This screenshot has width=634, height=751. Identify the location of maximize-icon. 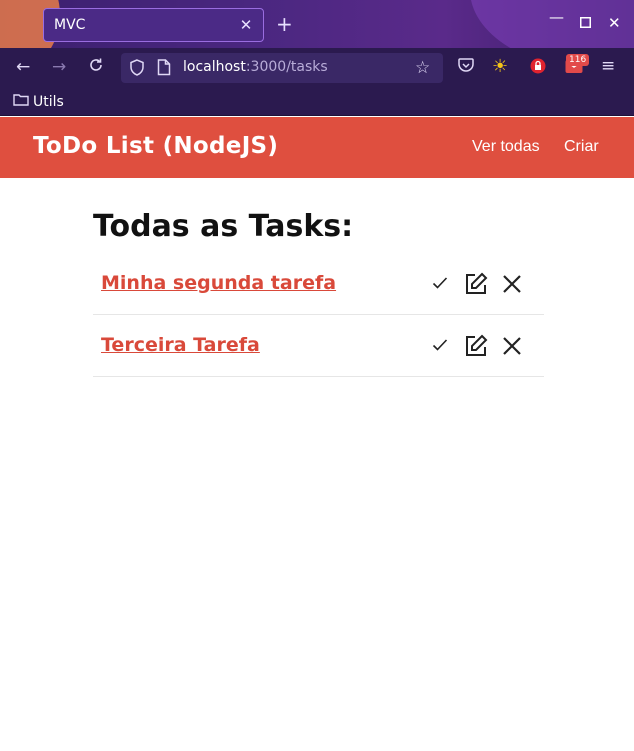
(585, 23).